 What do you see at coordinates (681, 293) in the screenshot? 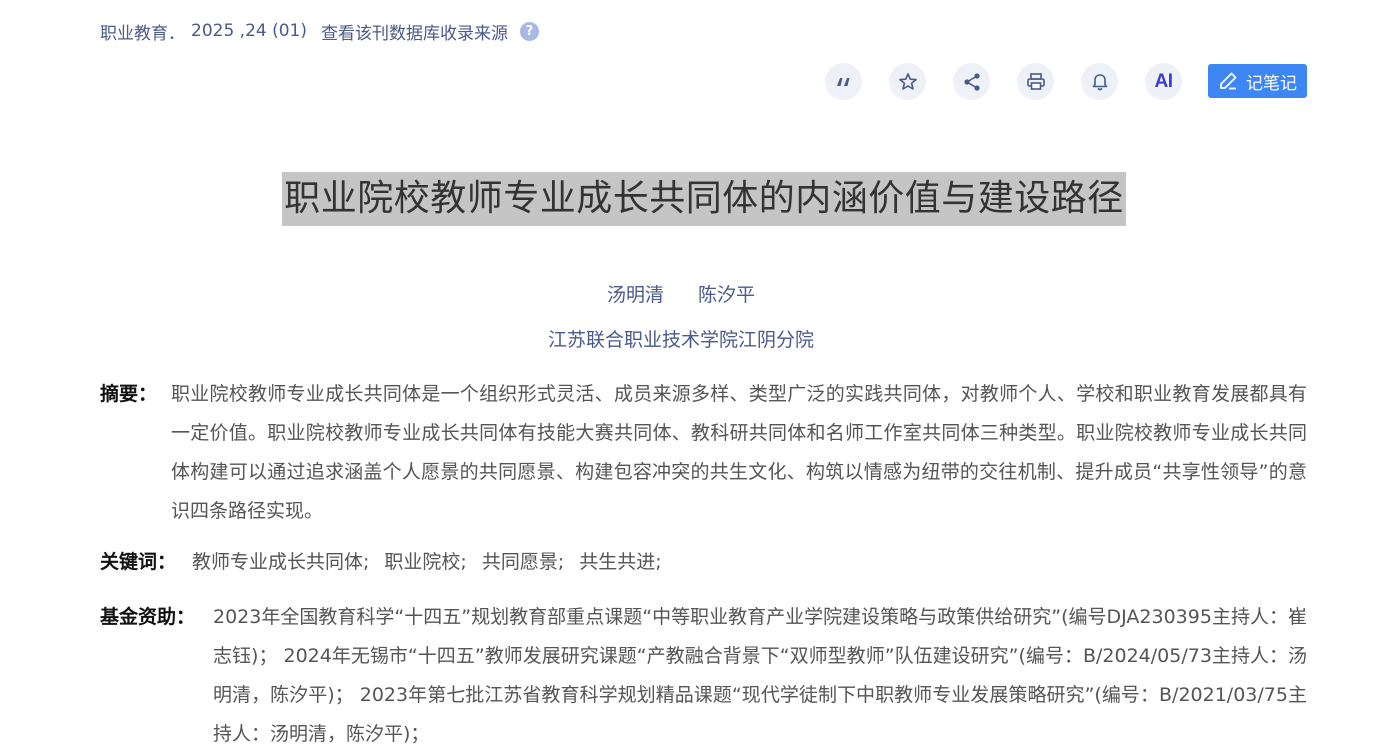
I see `author-list: 汤明清 陈汐平` at bounding box center [681, 293].